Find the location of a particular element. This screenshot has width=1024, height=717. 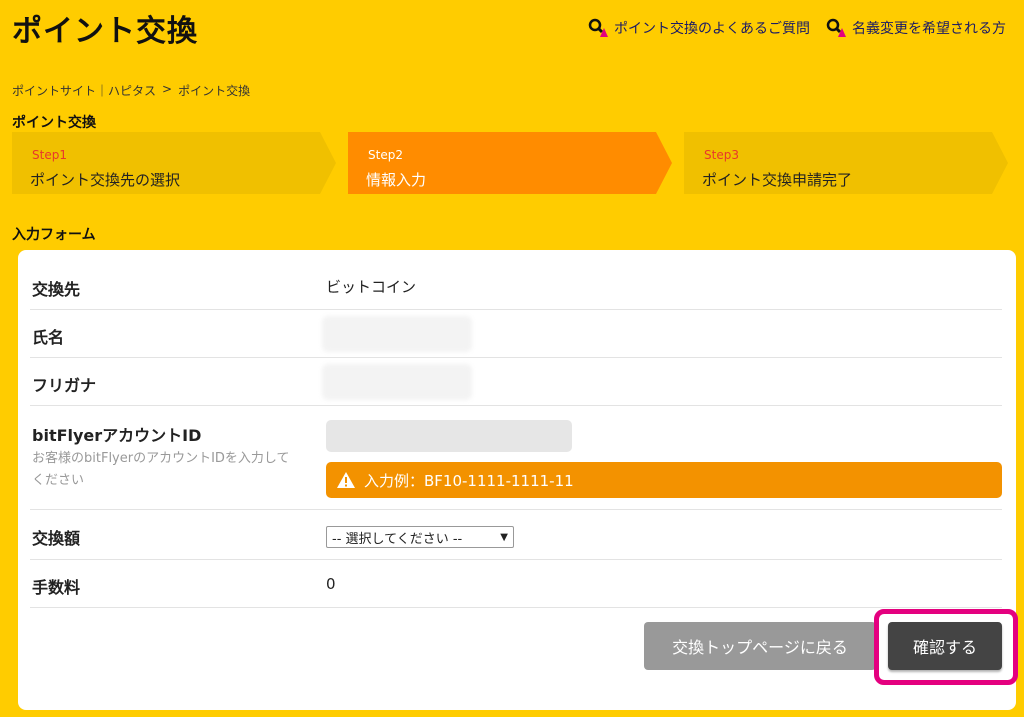

account-id-input is located at coordinates (449, 436).